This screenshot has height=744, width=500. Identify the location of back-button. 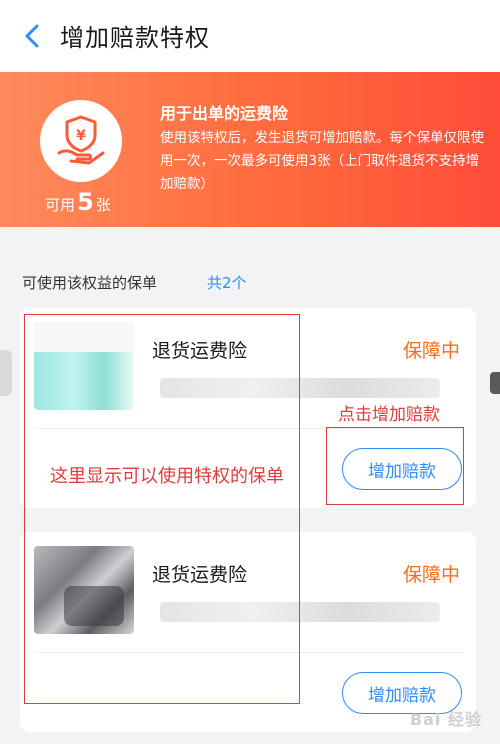
(32, 36).